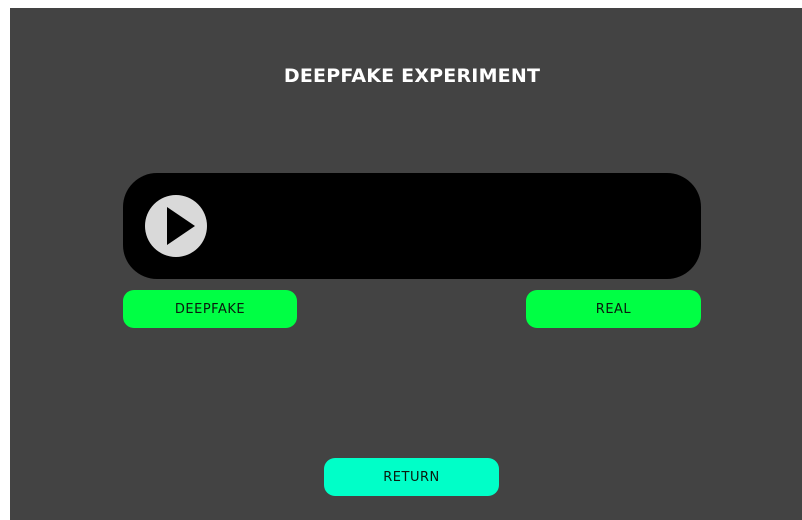 This screenshot has height=520, width=802. What do you see at coordinates (411, 477) in the screenshot?
I see `return-button: RETURN` at bounding box center [411, 477].